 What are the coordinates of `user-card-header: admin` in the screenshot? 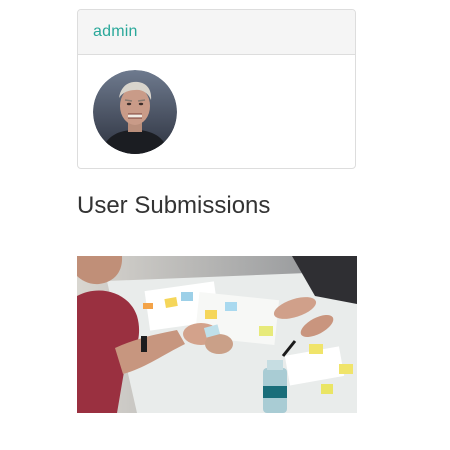 It's located at (216, 32).